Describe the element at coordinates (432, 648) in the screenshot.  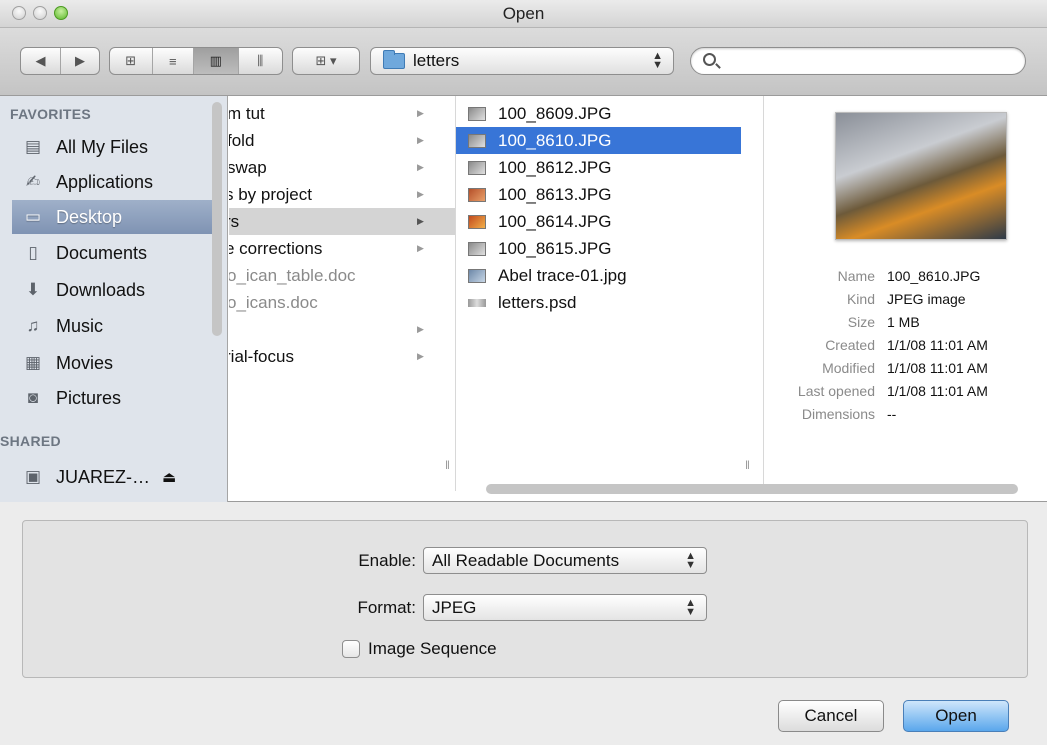
I see `image-sequence-label: Image Sequence` at that location.